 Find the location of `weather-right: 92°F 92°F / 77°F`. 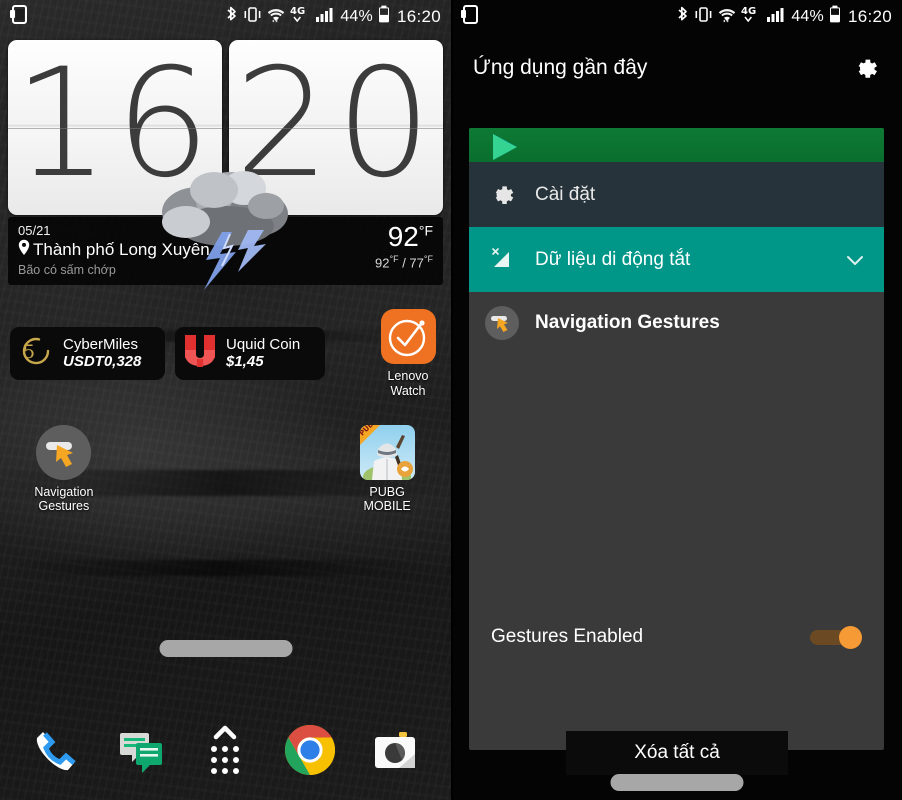

weather-right: 92°F 92°F / 77°F is located at coordinates (401, 247).